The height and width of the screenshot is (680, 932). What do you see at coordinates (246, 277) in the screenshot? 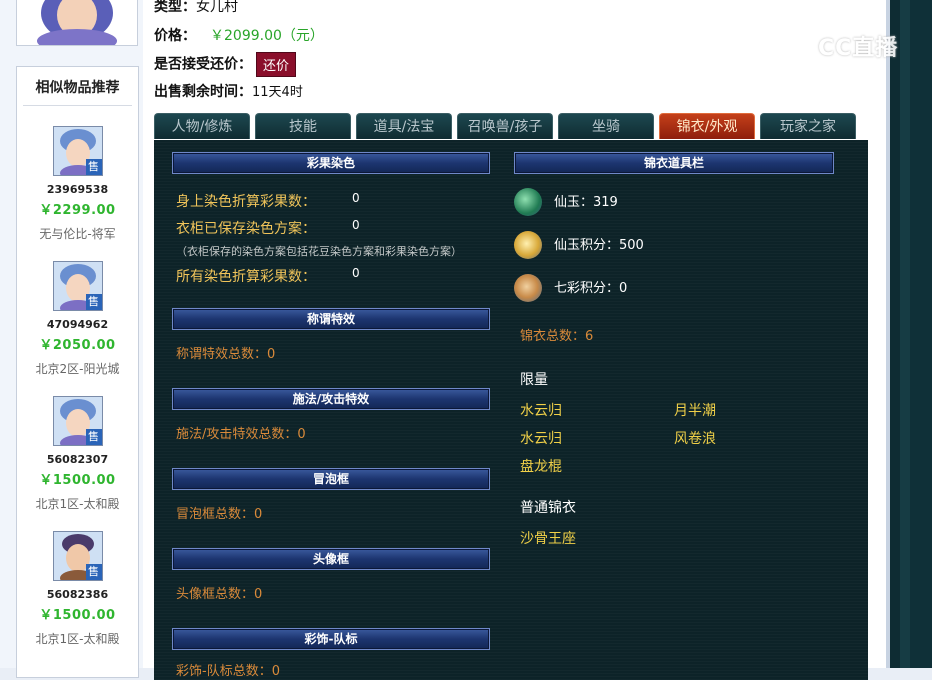
I see `dye-total-label: 所有染色折算彩果数：` at bounding box center [246, 277].